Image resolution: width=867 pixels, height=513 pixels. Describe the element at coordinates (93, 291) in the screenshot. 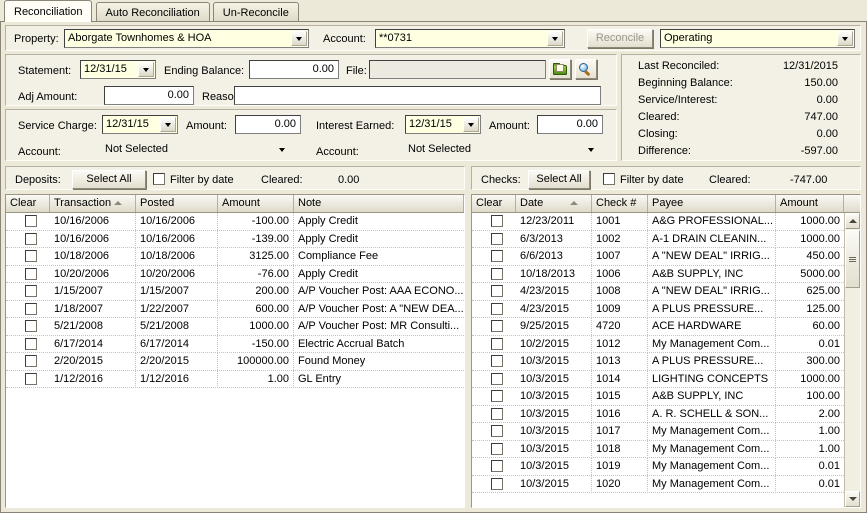

I see `cell-transaction: 1/15/2007` at that location.